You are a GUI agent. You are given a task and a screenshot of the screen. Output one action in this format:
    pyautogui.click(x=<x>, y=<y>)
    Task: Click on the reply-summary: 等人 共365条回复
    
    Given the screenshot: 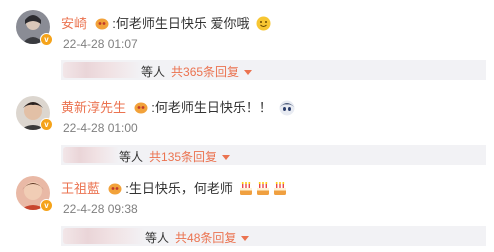 What is the action you would take?
    pyautogui.click(x=273, y=70)
    